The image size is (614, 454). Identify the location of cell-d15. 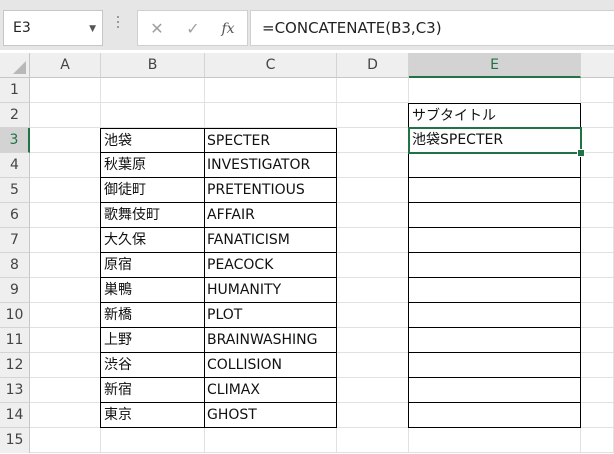
(373, 440).